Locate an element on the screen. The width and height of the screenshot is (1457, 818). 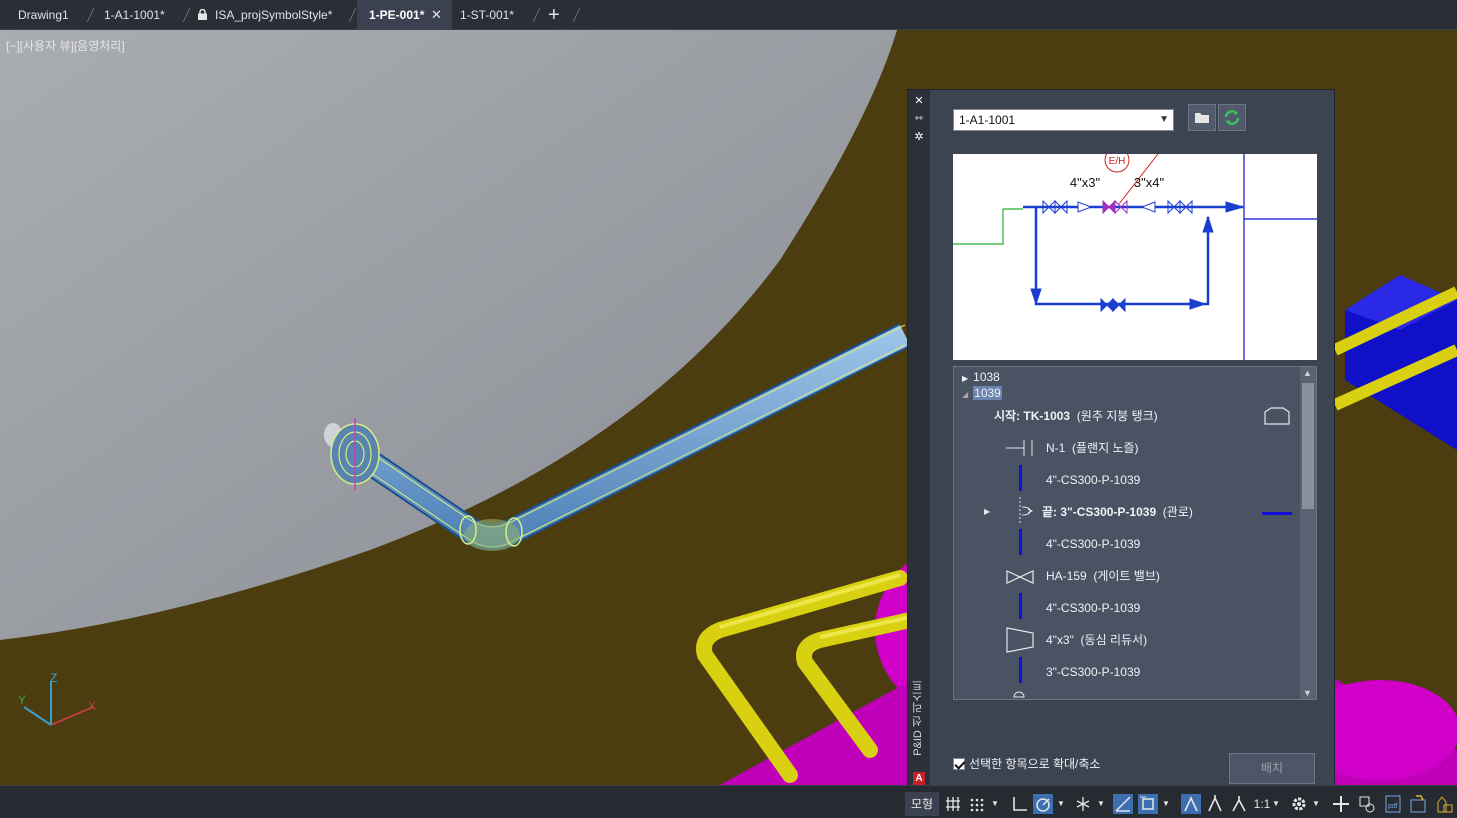
tree-scrollbar: ▲ ▼ is located at coordinates (1308, 533).